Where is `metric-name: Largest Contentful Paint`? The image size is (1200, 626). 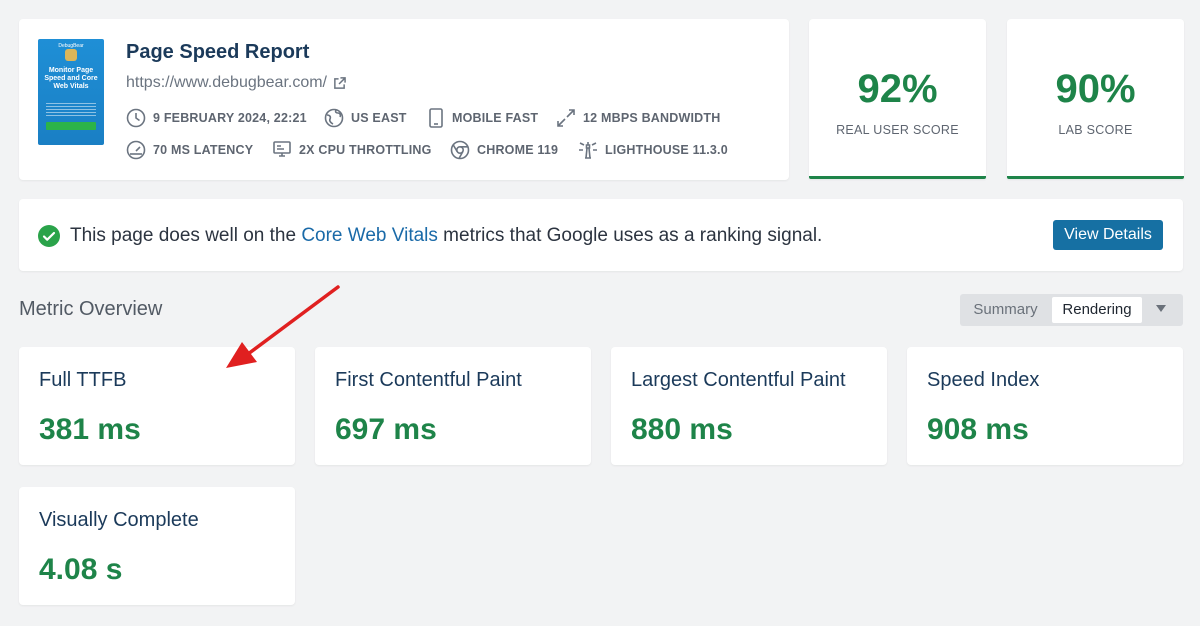
metric-name: Largest Contentful Paint is located at coordinates (738, 380).